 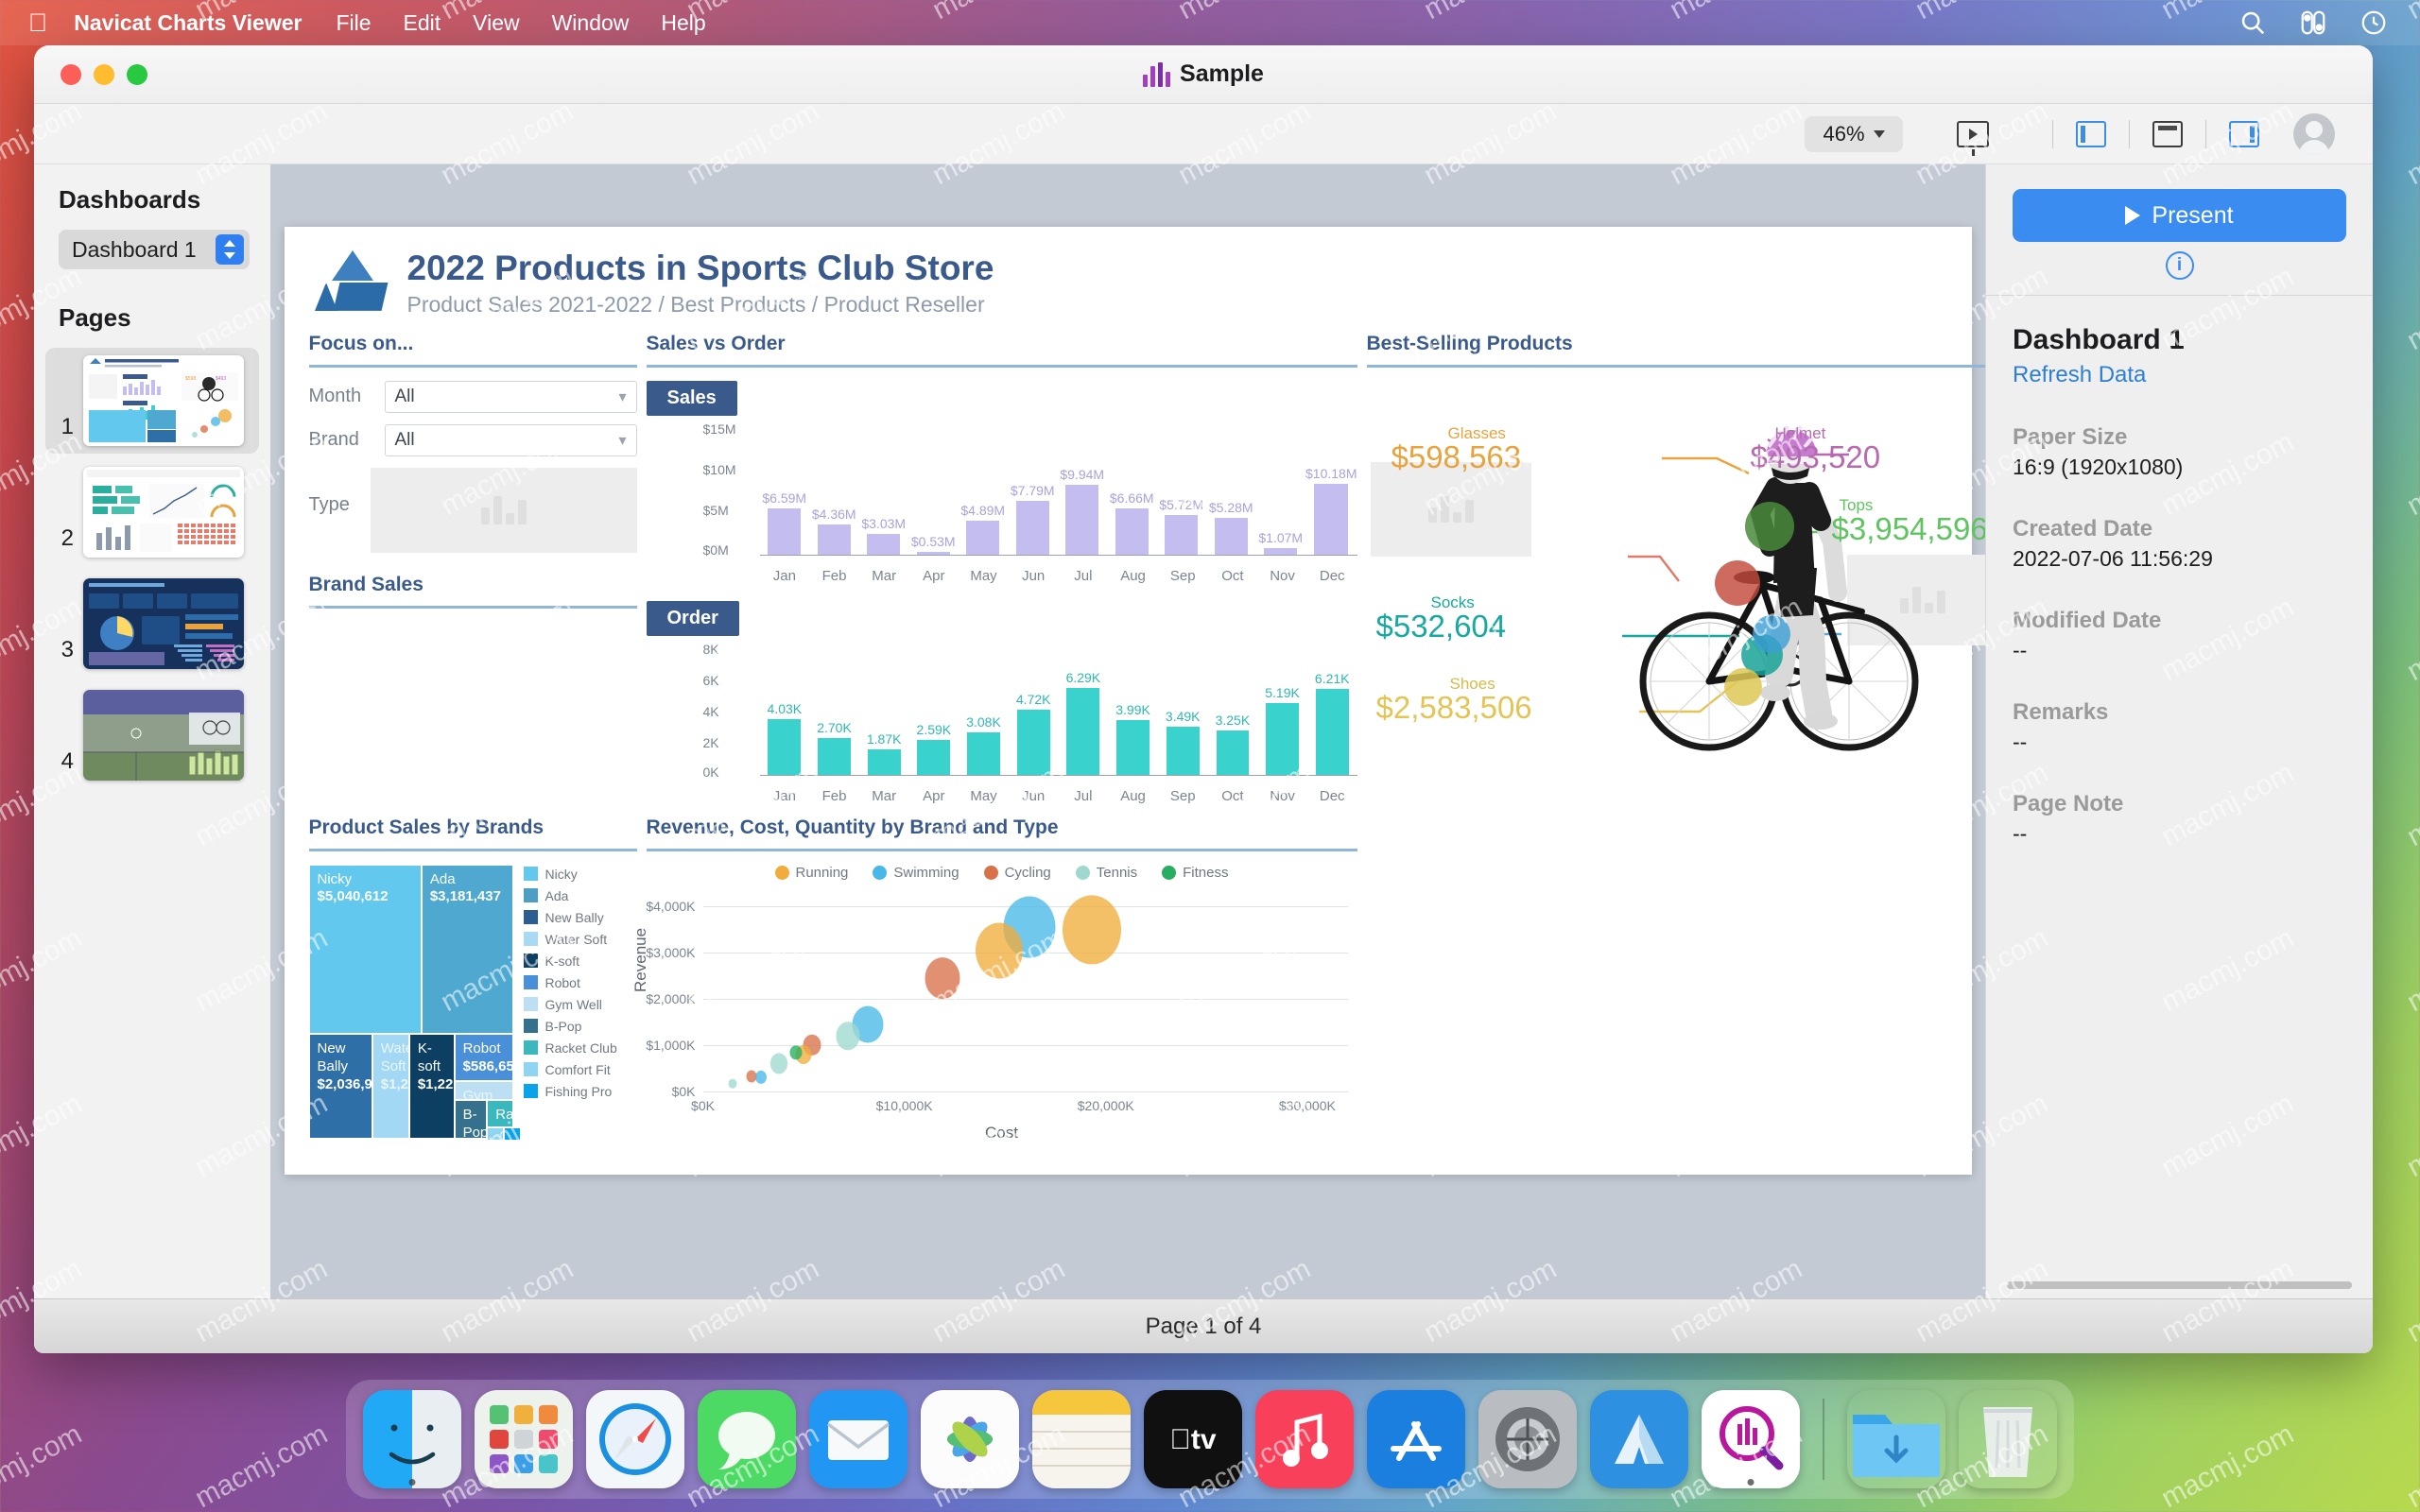 I want to click on sales-tab: Sales, so click(x=691, y=398).